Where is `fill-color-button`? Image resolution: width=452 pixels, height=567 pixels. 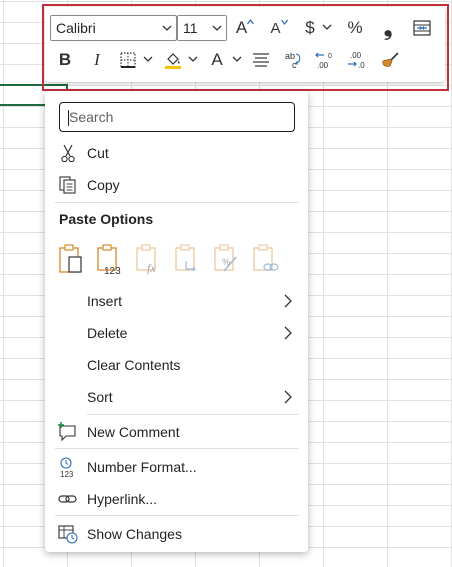 fill-color-button is located at coordinates (173, 60).